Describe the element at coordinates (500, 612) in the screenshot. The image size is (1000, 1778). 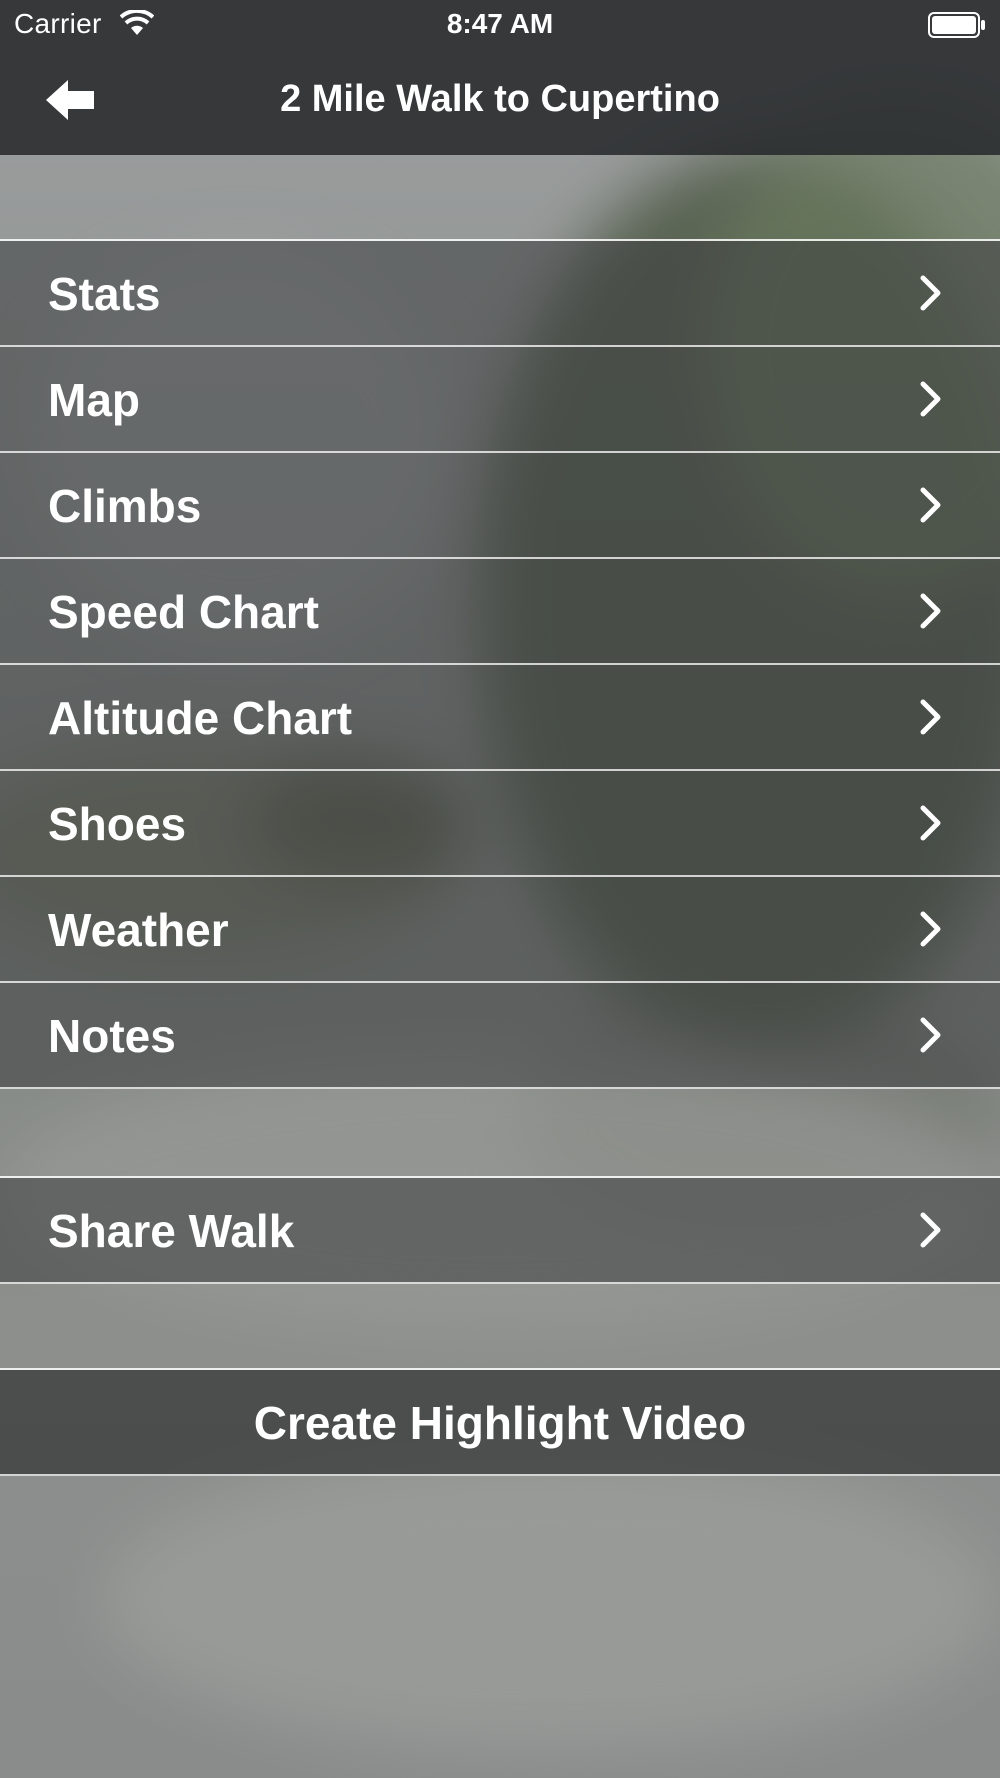
I see `menu-item-speed-chart: Speed Chart` at that location.